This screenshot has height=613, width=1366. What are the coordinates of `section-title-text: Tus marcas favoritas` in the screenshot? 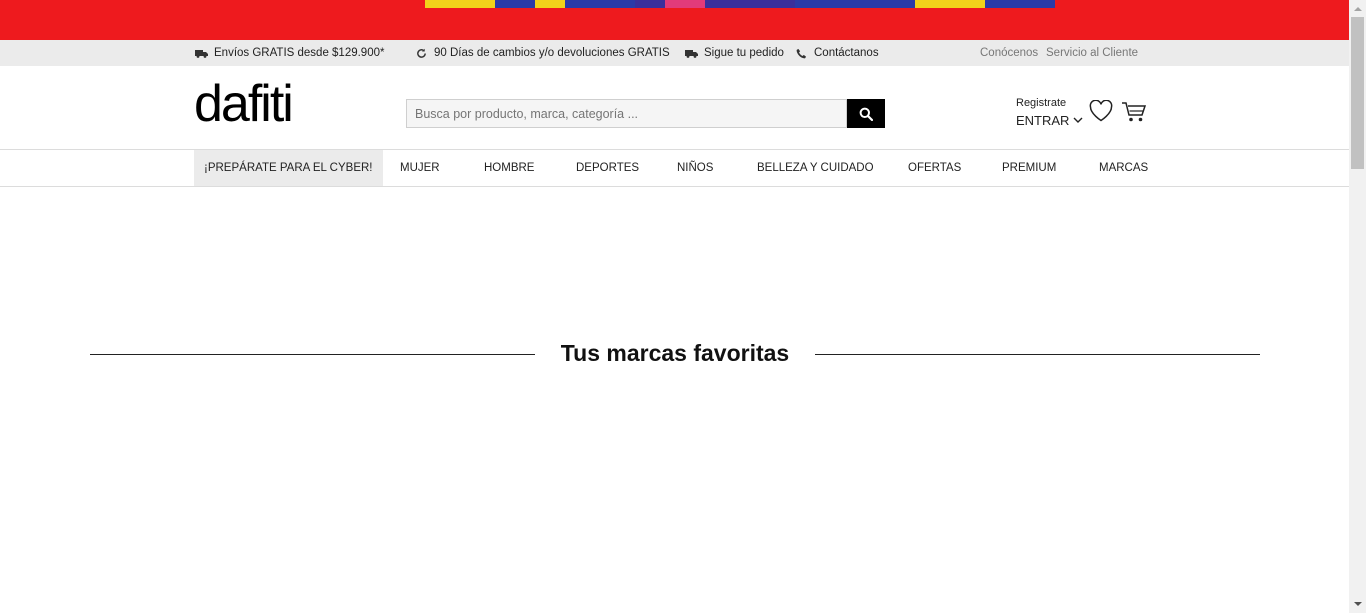 It's located at (675, 353).